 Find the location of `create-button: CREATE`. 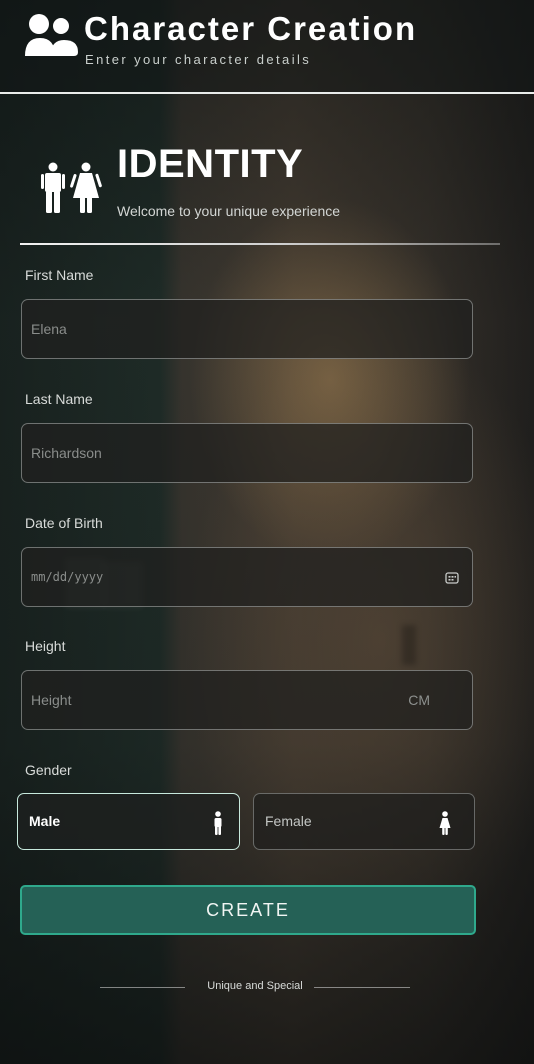

create-button: CREATE is located at coordinates (248, 910).